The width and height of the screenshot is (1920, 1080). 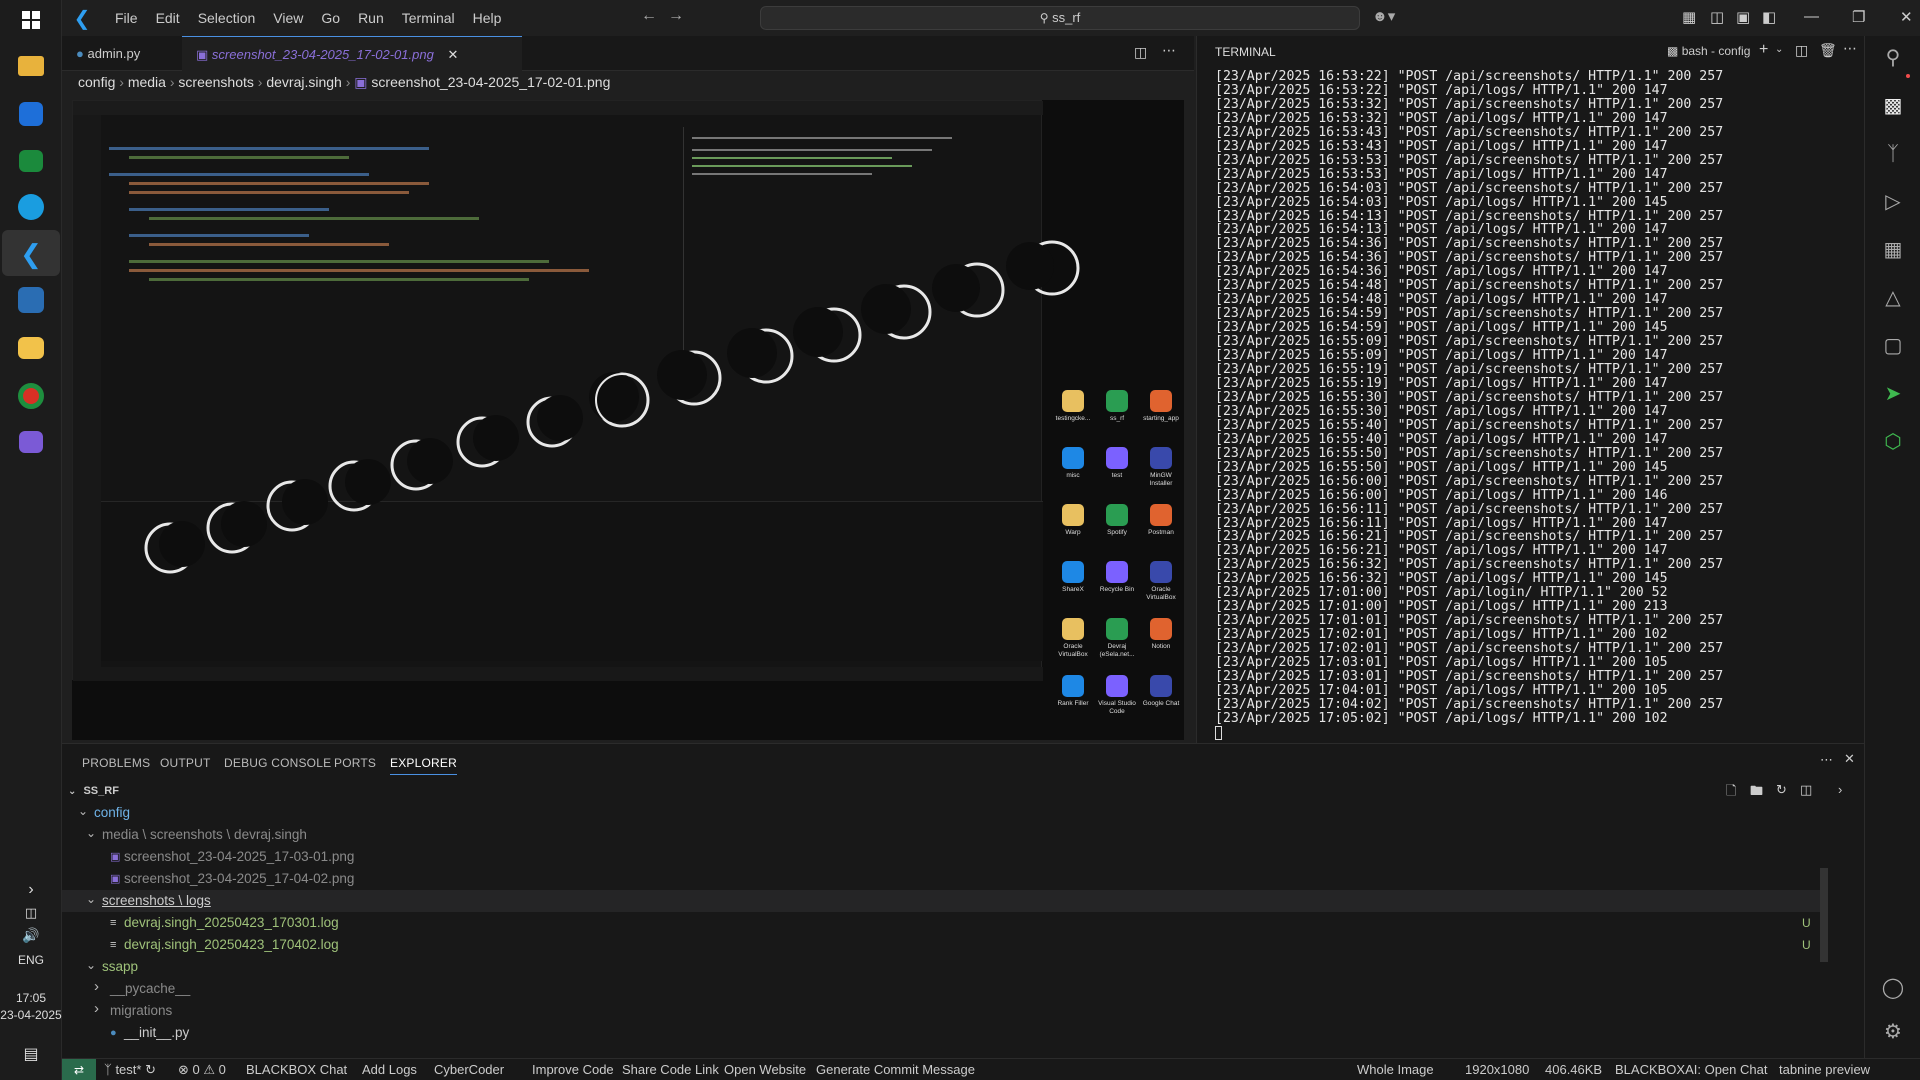 What do you see at coordinates (1806, 790) in the screenshot?
I see `collapse-all-icon: ◫` at bounding box center [1806, 790].